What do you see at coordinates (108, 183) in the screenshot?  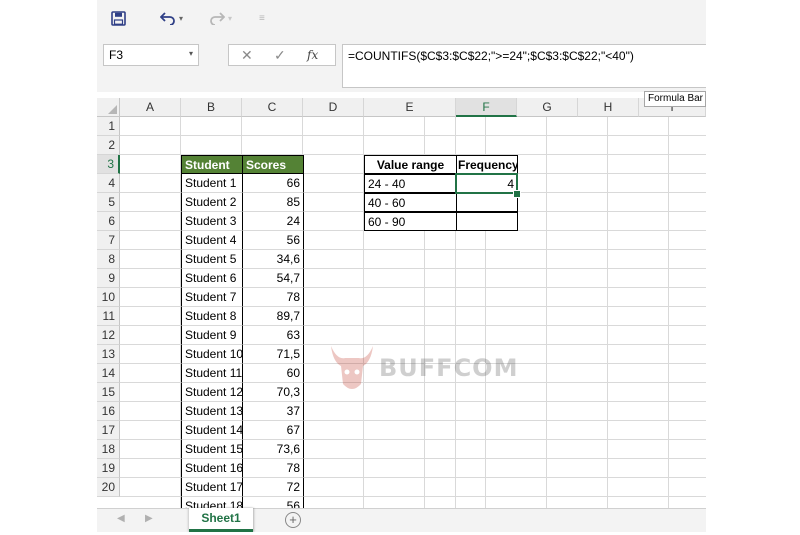 I see `row-header-4: 4` at bounding box center [108, 183].